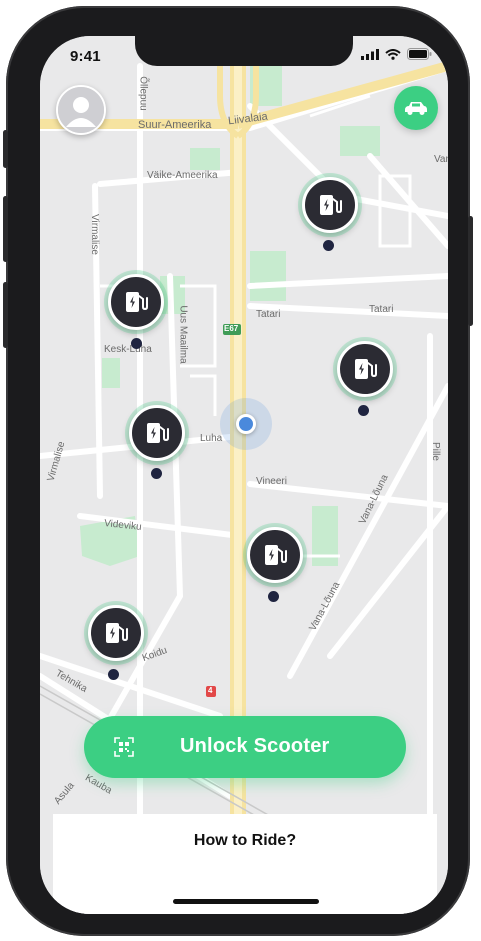  I want to click on map-label-uus-maailma: Uus Maailma, so click(183, 334).